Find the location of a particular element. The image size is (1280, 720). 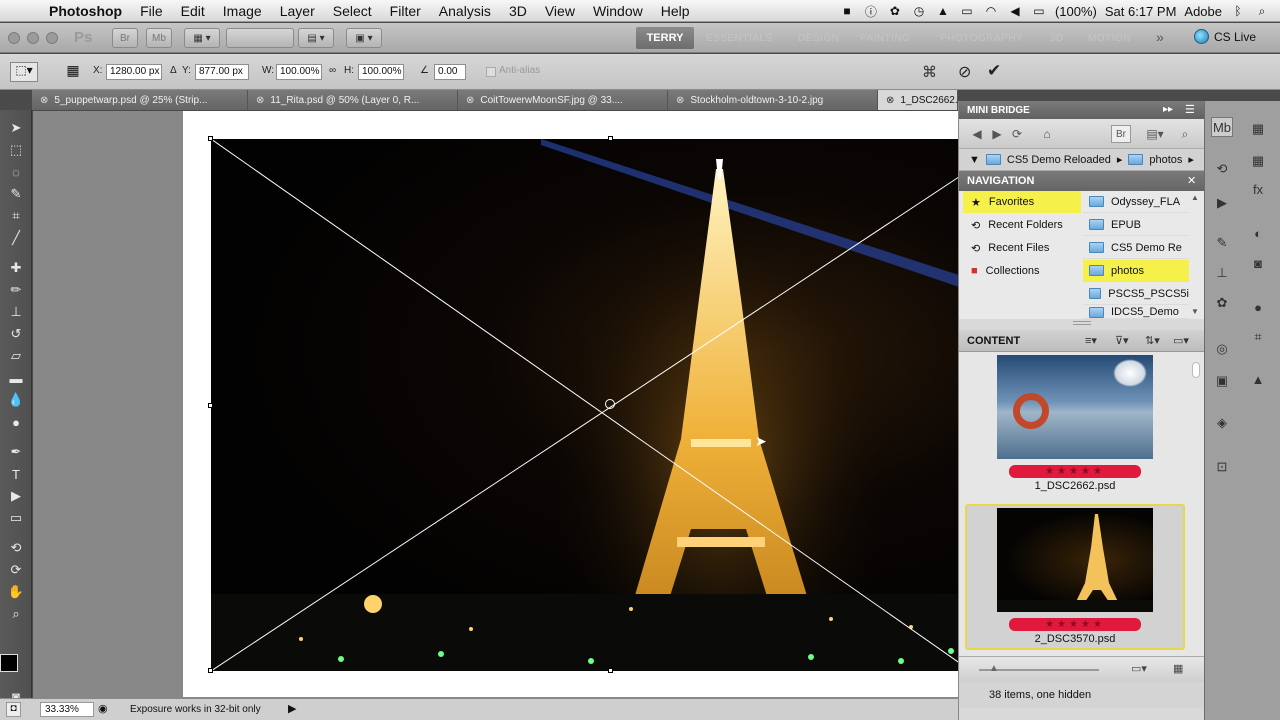

status-icon: ◉ is located at coordinates (103, 708).